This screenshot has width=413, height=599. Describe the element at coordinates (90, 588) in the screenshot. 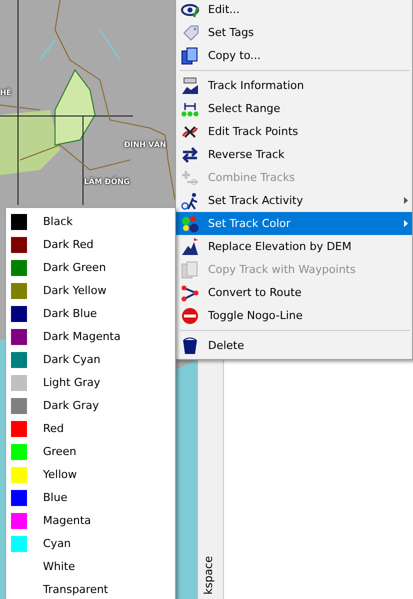

I see `color-menu-item: Transparent` at that location.